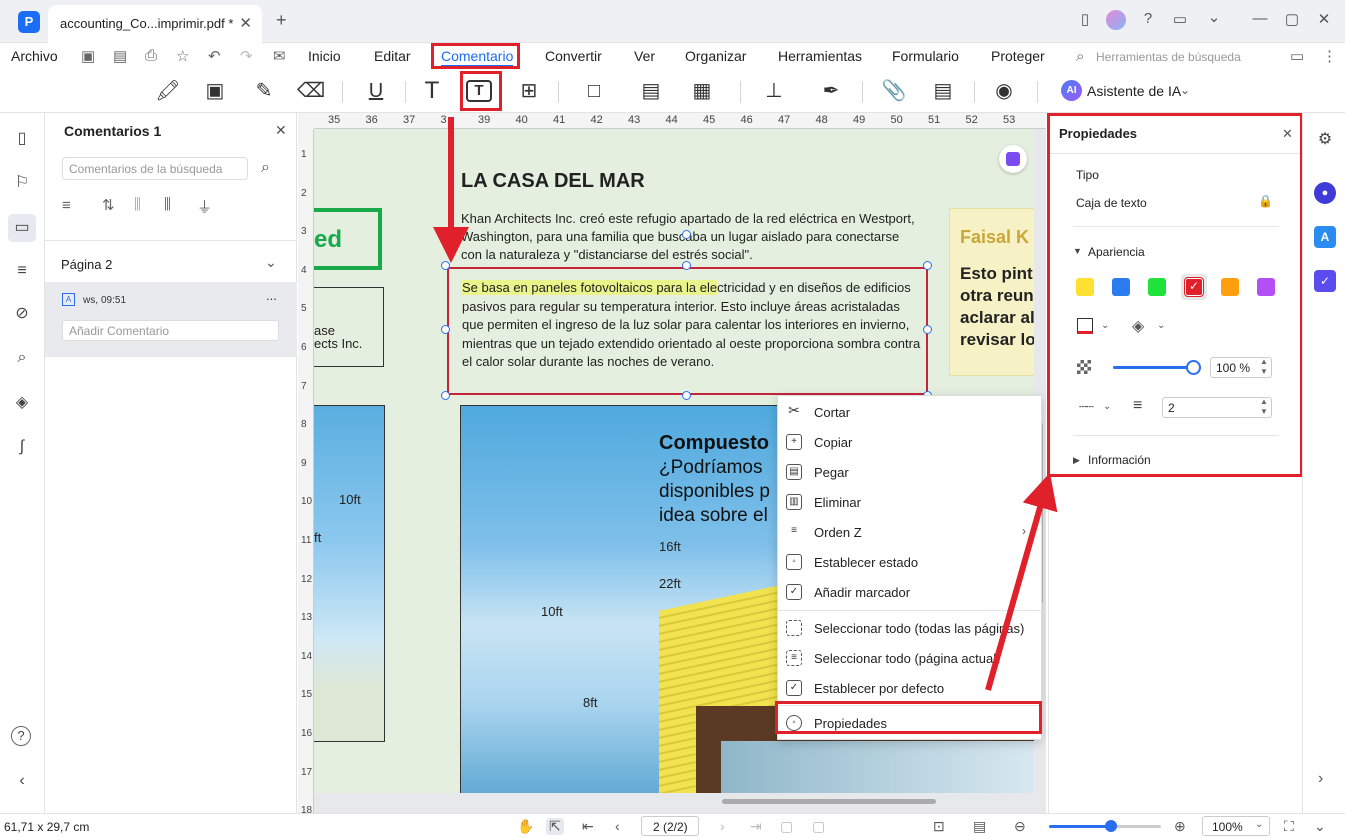 The height and width of the screenshot is (838, 1345). I want to click on page-number-input: 2 (2/2), so click(670, 826).